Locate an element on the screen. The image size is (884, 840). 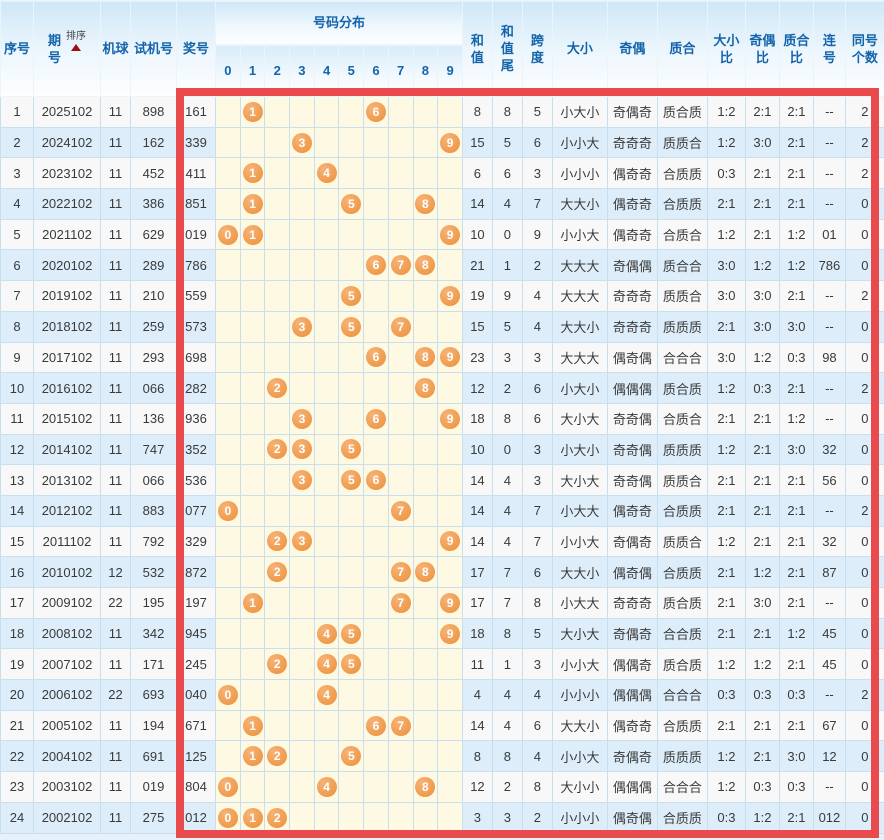
cell-sum-tail: 3 is located at coordinates (507, 817).